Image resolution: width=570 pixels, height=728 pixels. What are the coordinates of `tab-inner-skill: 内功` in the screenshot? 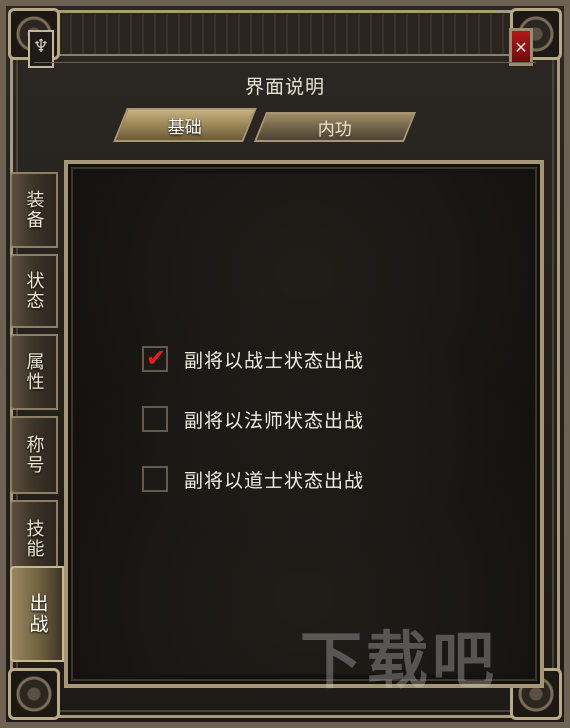 It's located at (335, 127).